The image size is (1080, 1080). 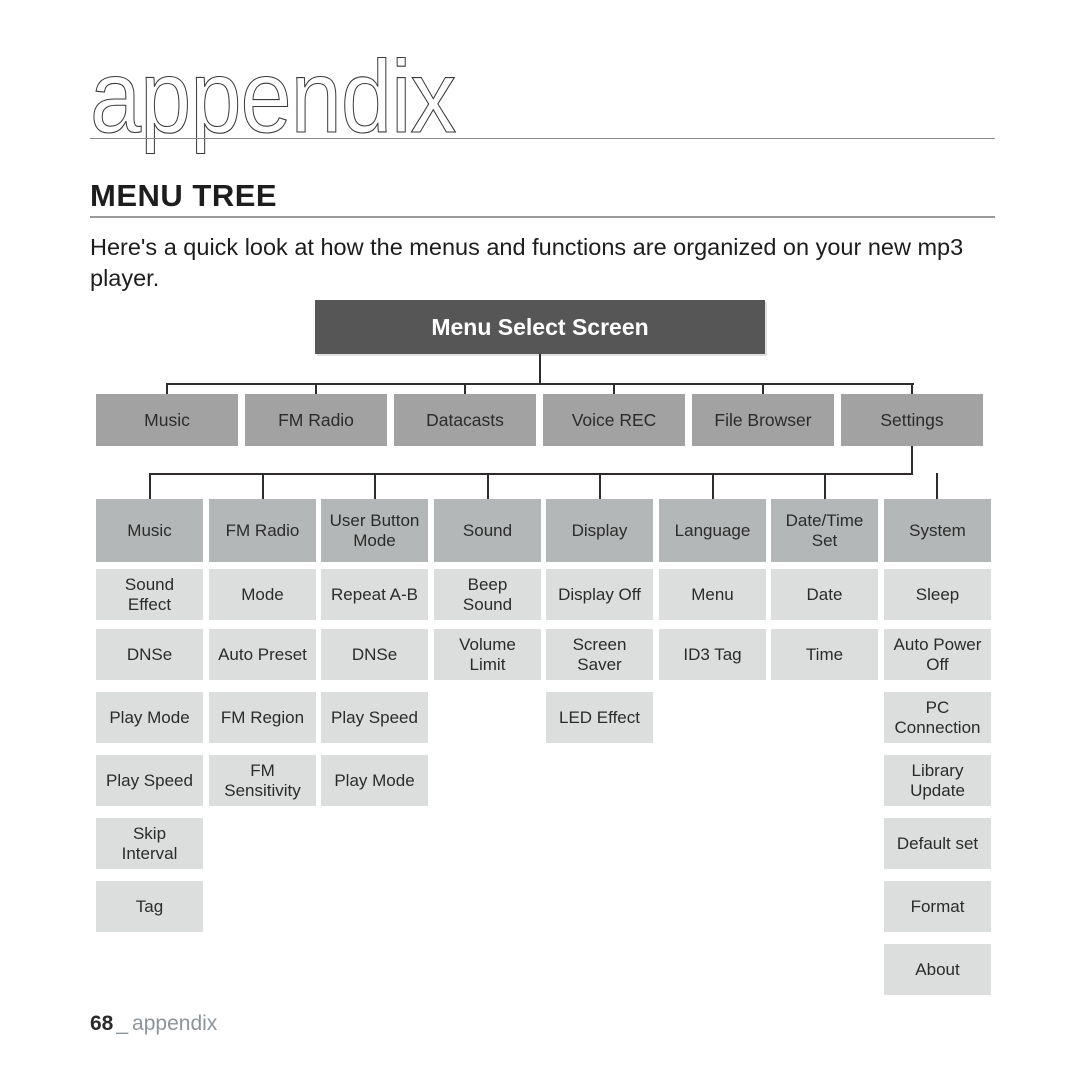 I want to click on connector-level1-bus, so click(x=540, y=384).